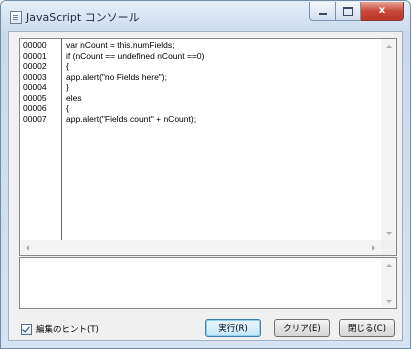 This screenshot has height=349, width=411. I want to click on close-button: 閉じる(C), so click(367, 328).